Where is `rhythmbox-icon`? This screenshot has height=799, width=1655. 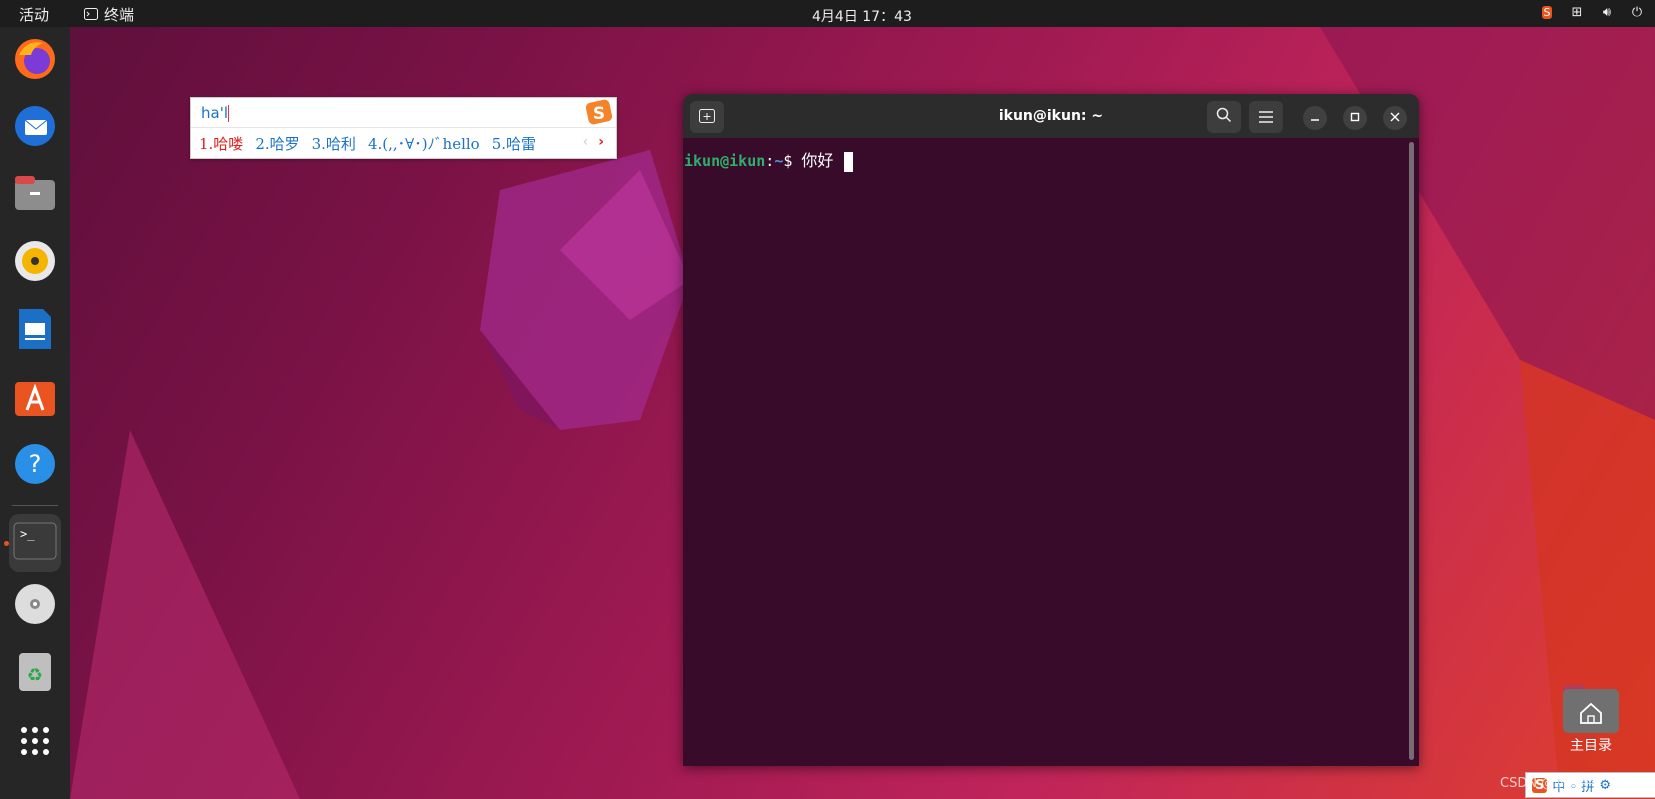 rhythmbox-icon is located at coordinates (35, 263).